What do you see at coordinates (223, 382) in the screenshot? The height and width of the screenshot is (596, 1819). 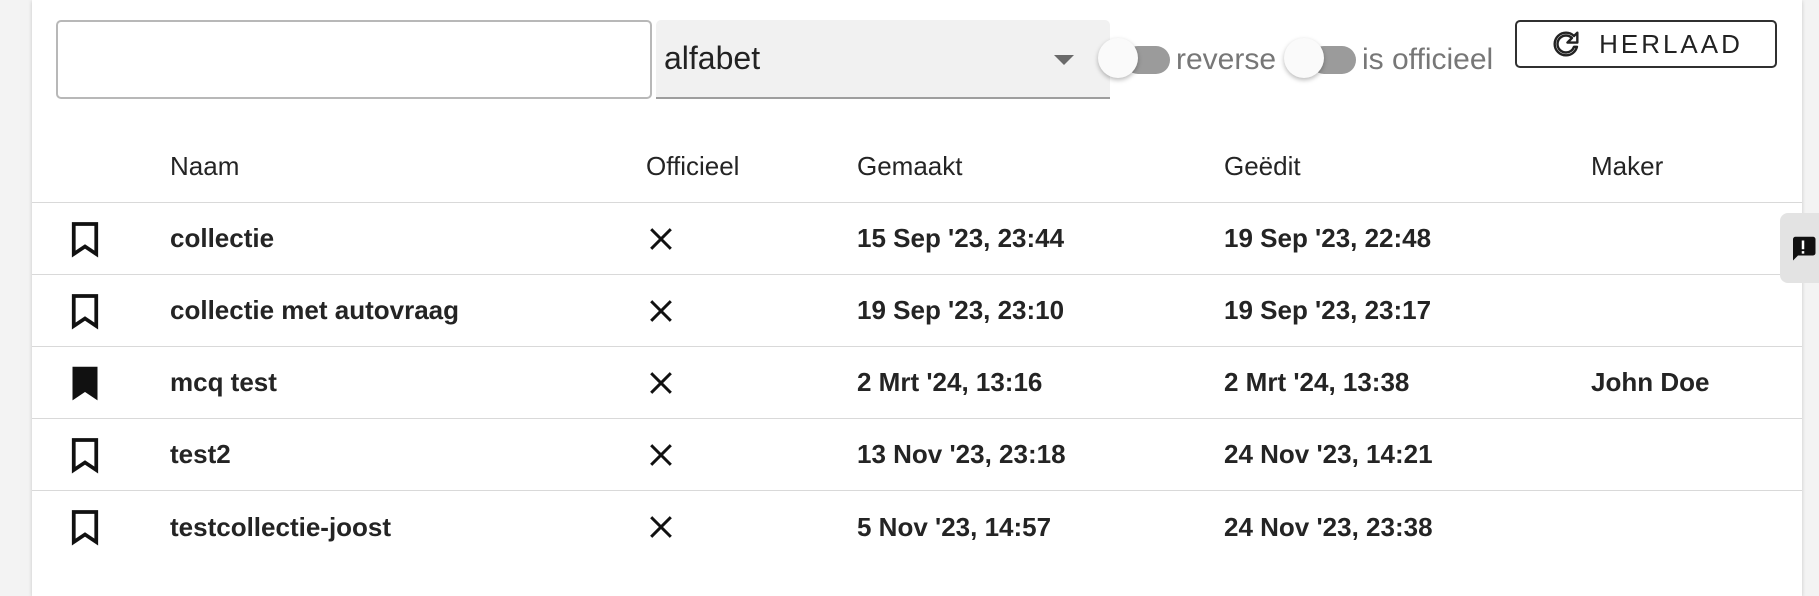 I see `row-name: mcq test` at bounding box center [223, 382].